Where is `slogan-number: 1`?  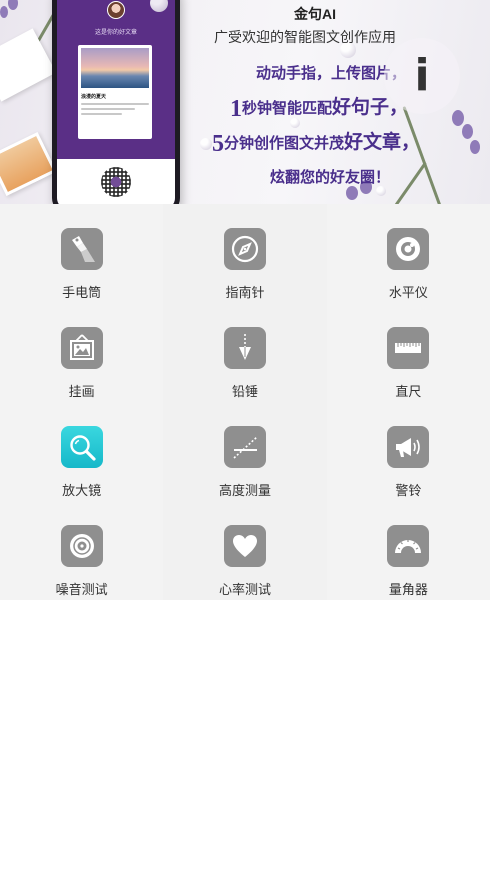 slogan-number: 1 is located at coordinates (236, 109).